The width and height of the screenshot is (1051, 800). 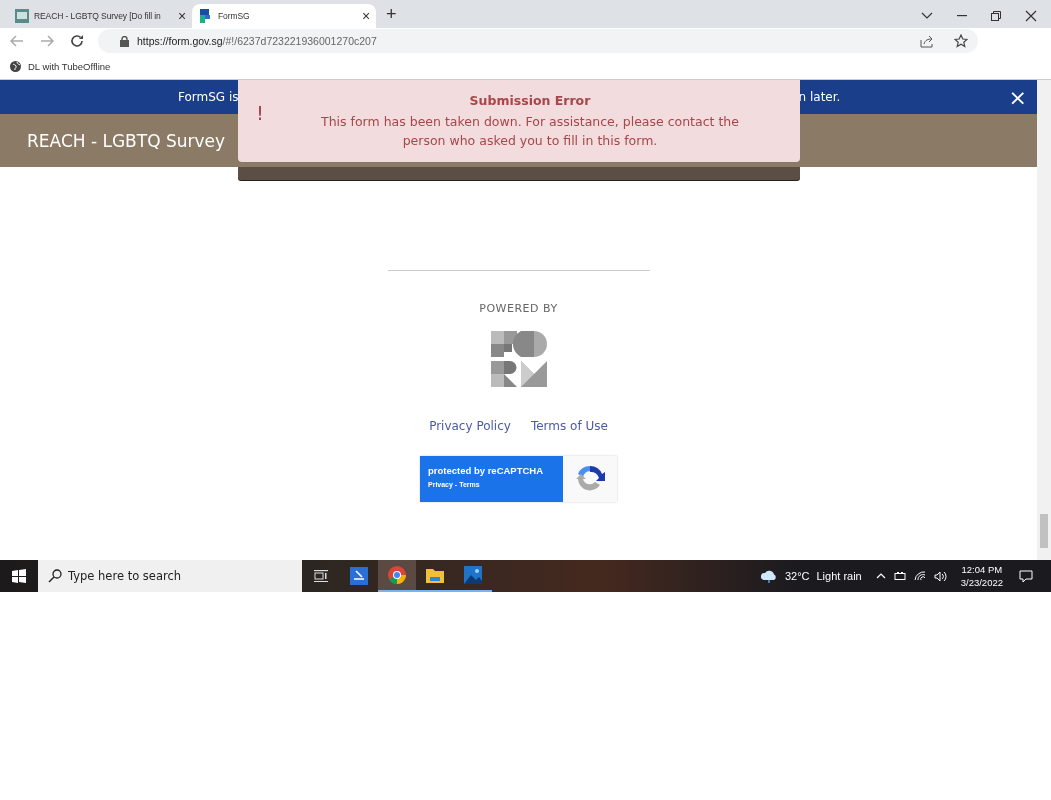 I want to click on banner-text: FormSG is, so click(x=208, y=97).